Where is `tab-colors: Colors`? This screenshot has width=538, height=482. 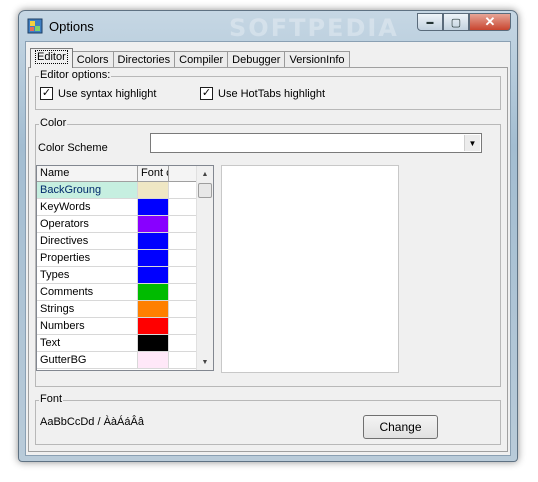 tab-colors: Colors is located at coordinates (92, 59).